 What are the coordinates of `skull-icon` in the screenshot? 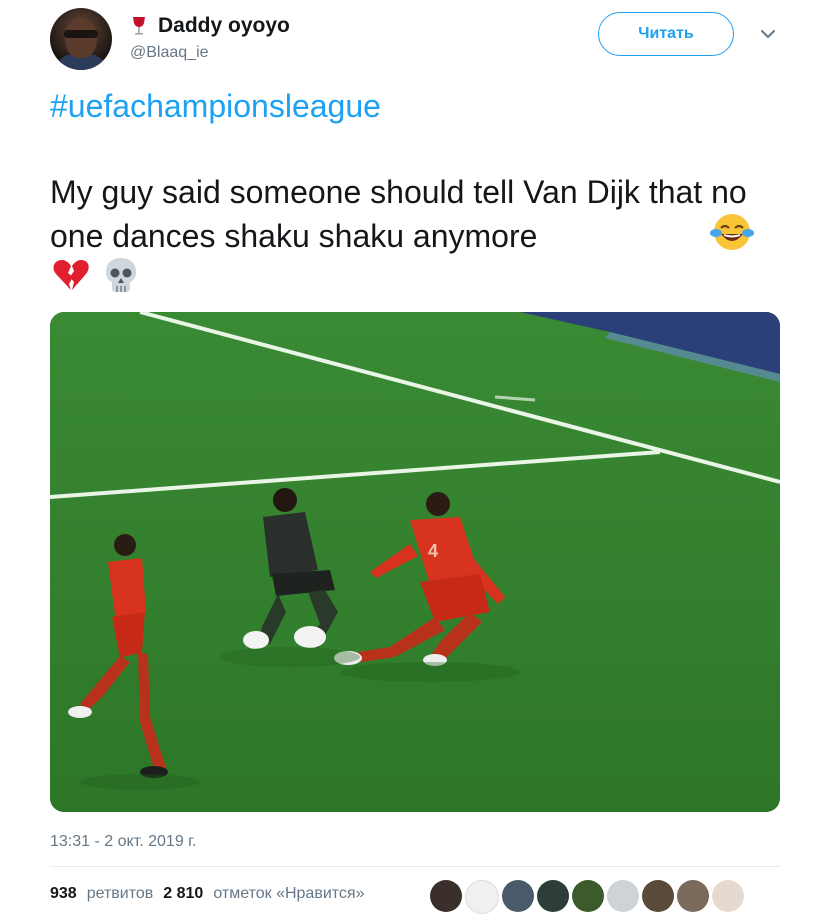 It's located at (121, 275).